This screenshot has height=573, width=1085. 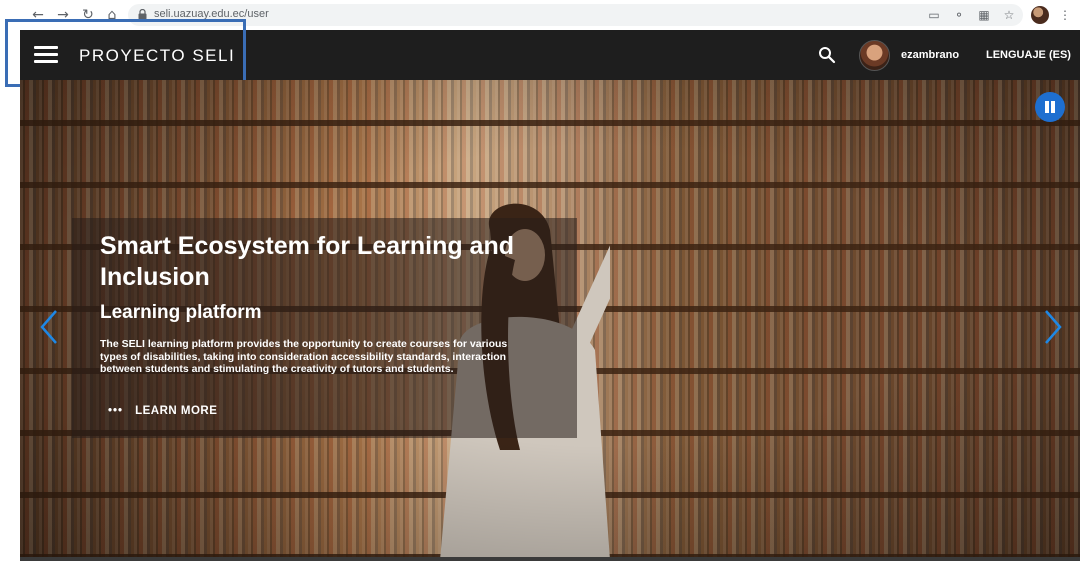 What do you see at coordinates (1050, 107) in the screenshot?
I see `pause-button` at bounding box center [1050, 107].